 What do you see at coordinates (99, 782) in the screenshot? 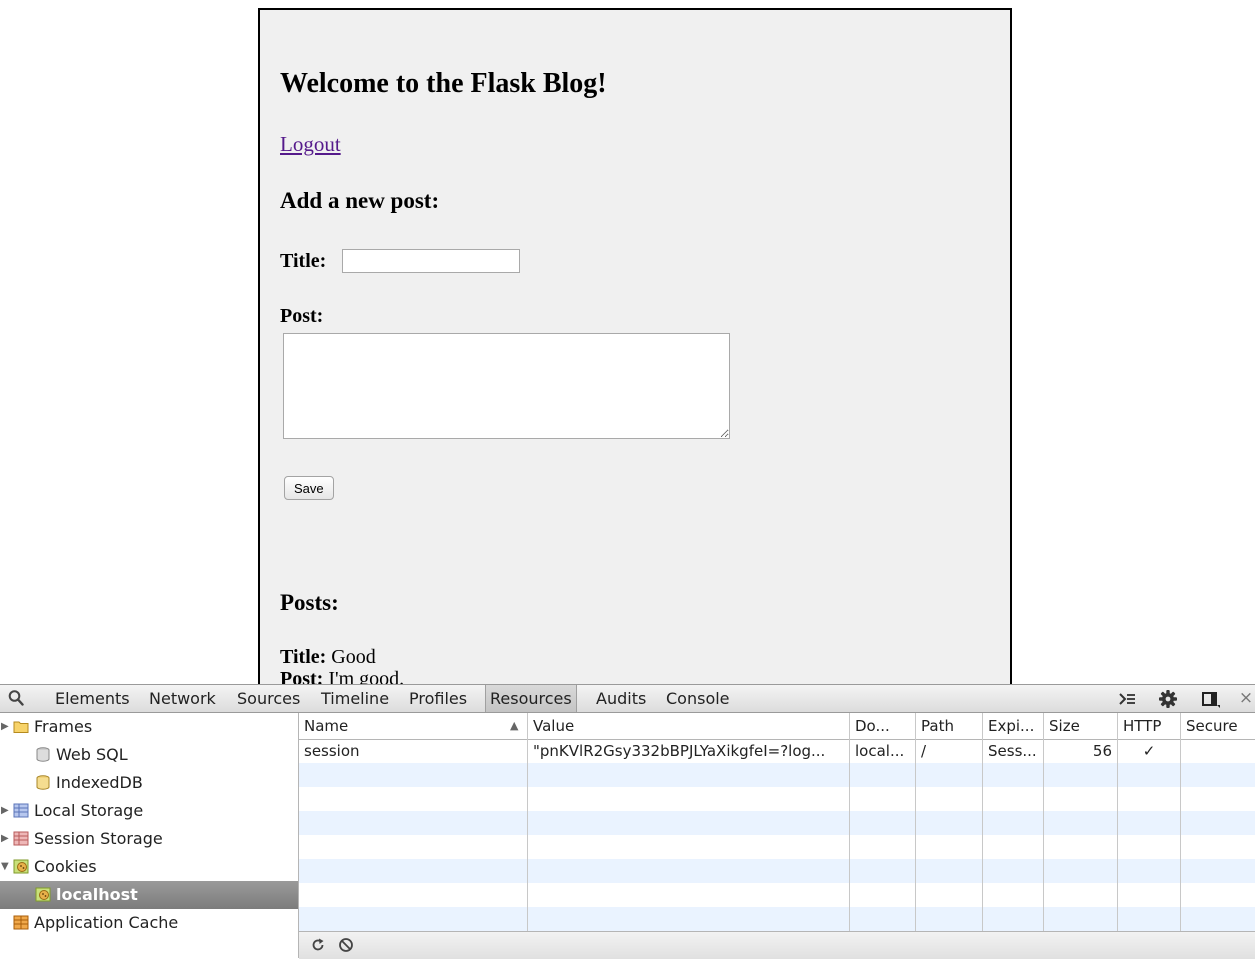
I see `sidebar-item-label: IndexedDB` at bounding box center [99, 782].